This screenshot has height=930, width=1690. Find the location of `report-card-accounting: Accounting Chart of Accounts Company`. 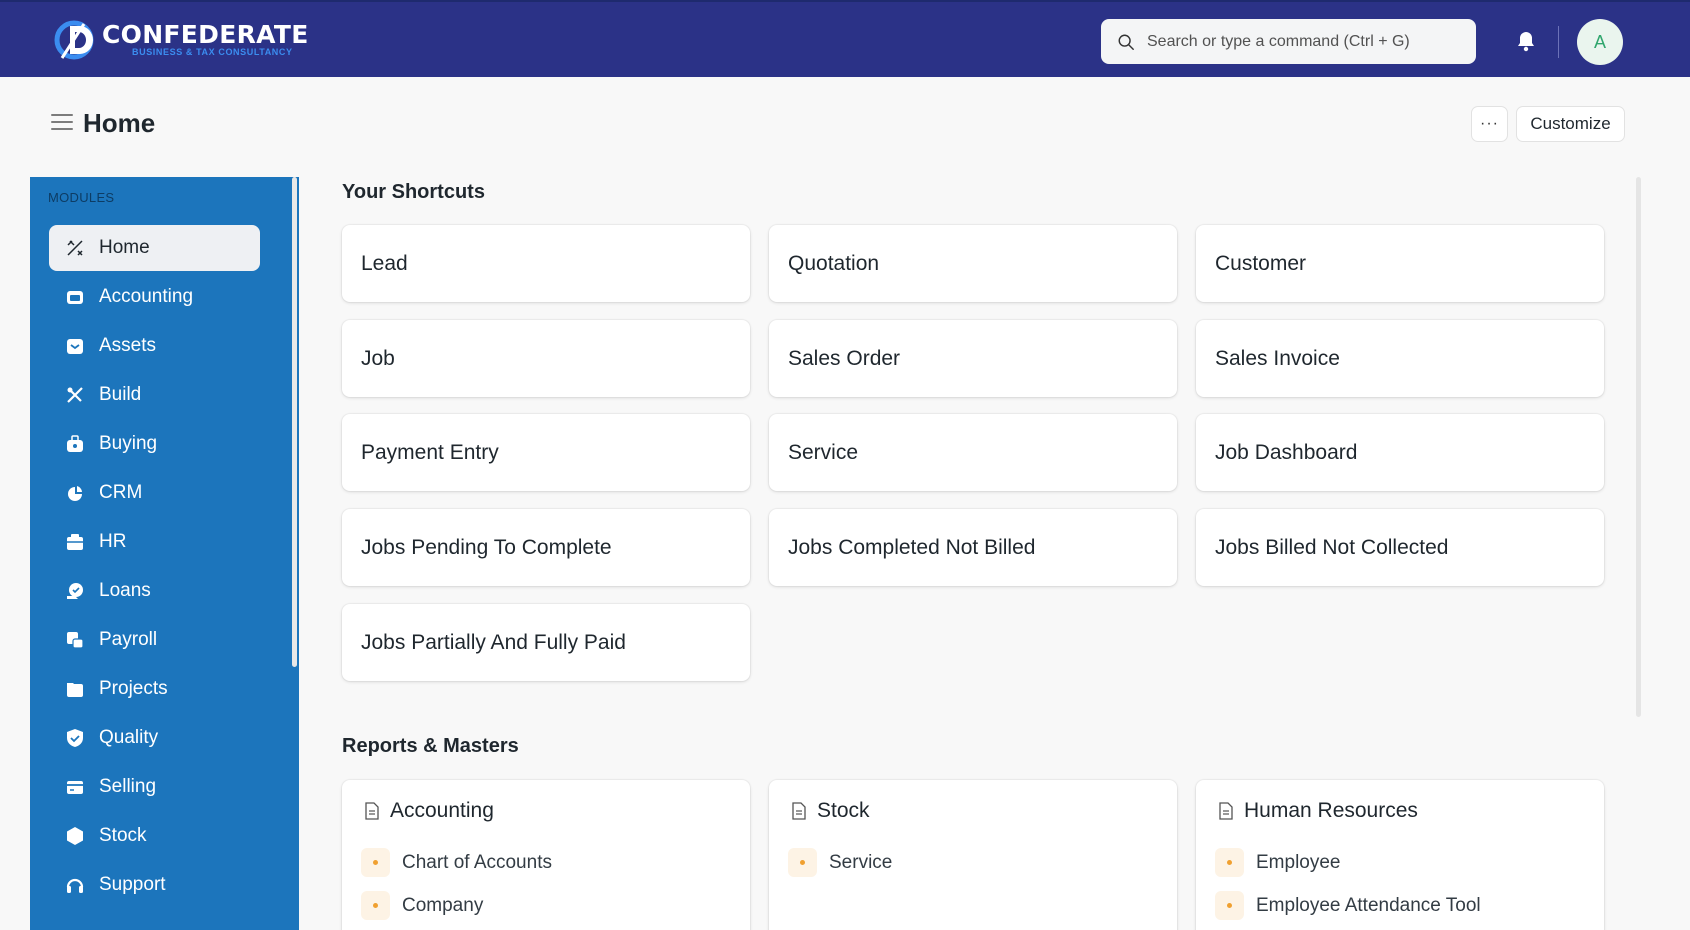

report-card-accounting: Accounting Chart of Accounts Company is located at coordinates (546, 855).